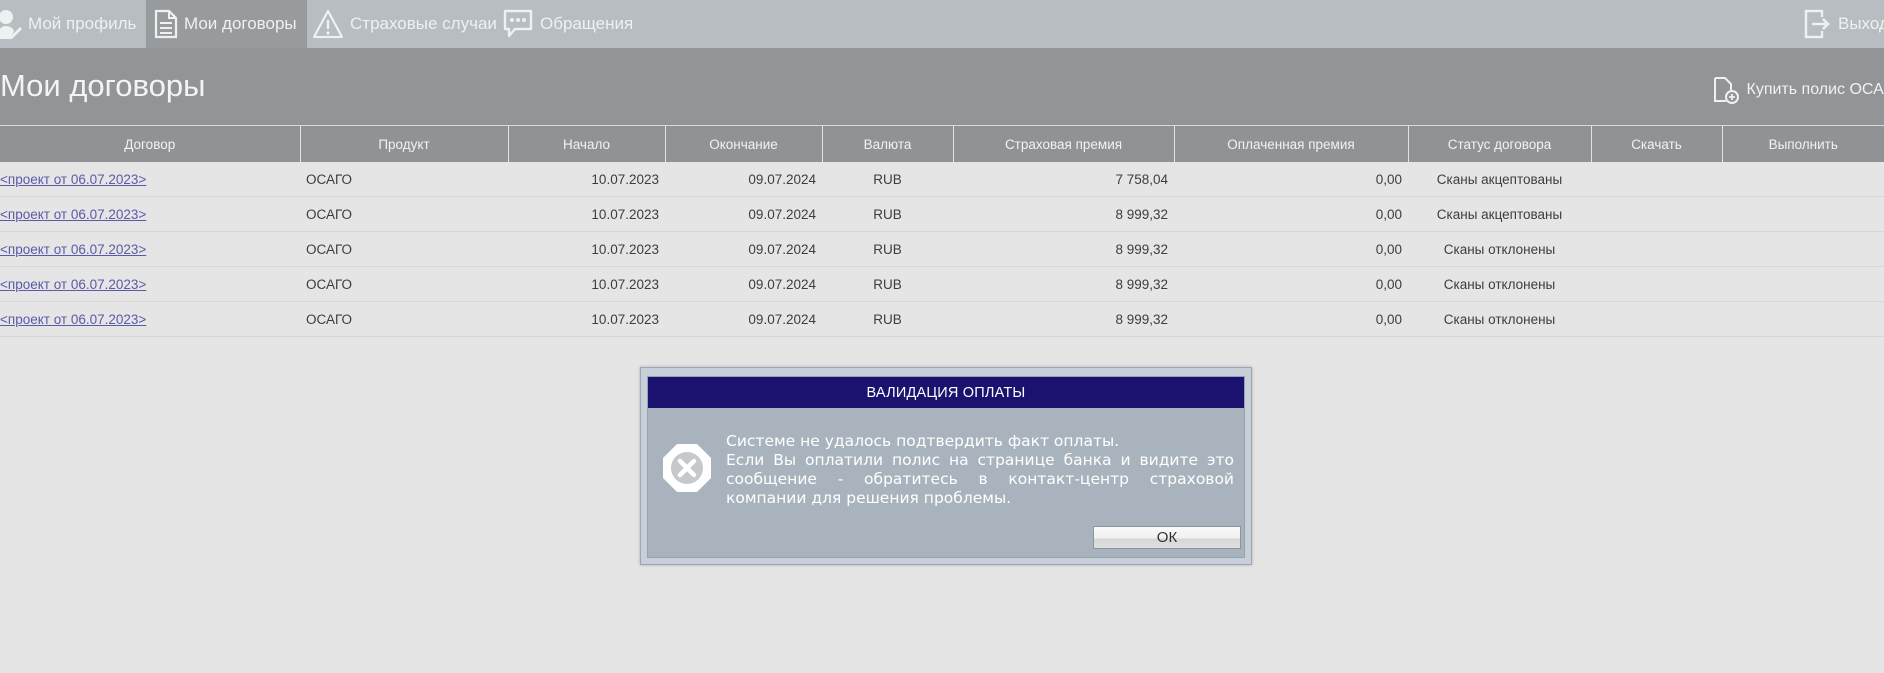 Image resolution: width=1884 pixels, height=673 pixels. What do you see at coordinates (743, 143) in the screenshot?
I see `header-end: Окончание` at bounding box center [743, 143].